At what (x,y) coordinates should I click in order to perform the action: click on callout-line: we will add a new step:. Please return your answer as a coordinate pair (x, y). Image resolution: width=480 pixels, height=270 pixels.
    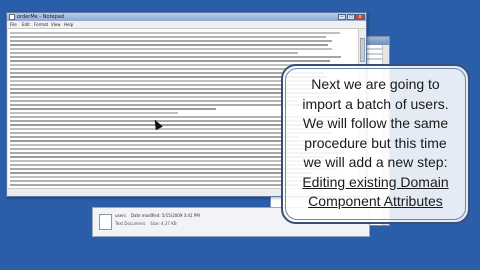
    Looking at the image, I should click on (375, 162).